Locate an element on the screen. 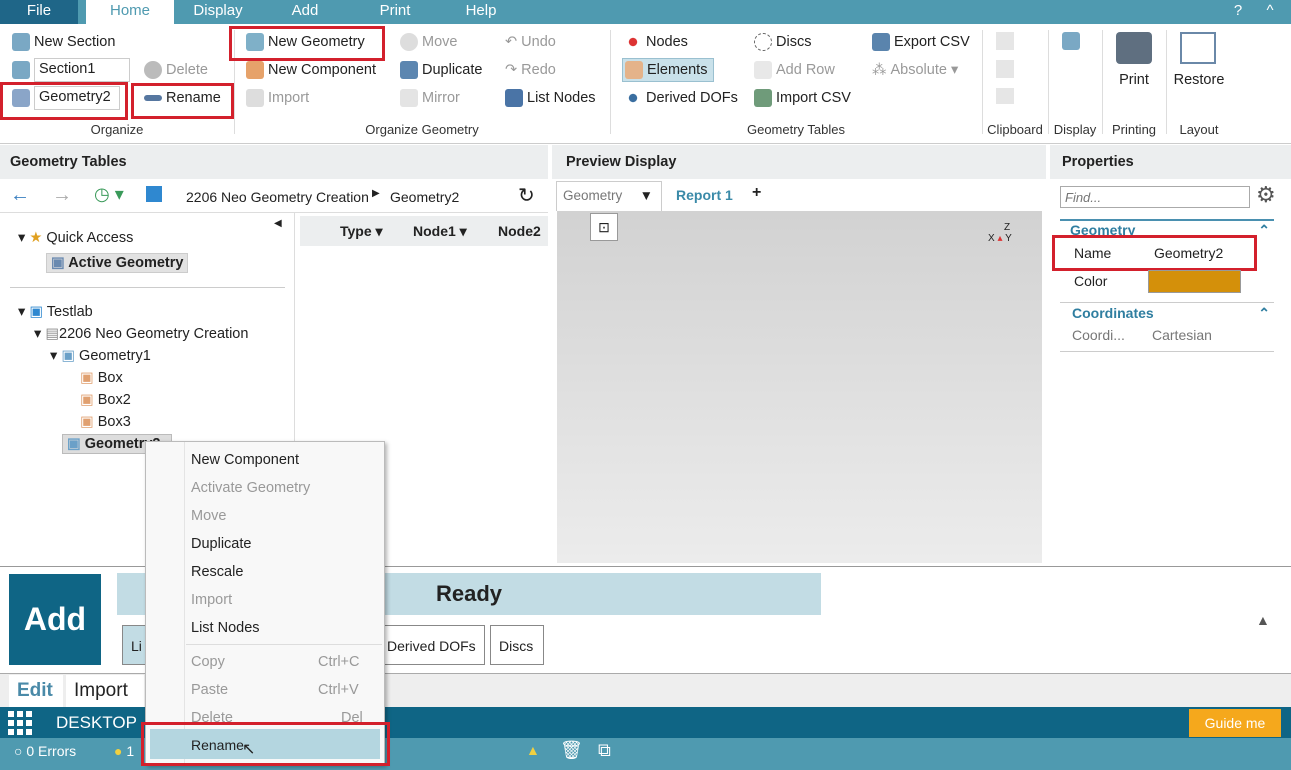 This screenshot has height=770, width=1291. column-node1: Node1 ▾ is located at coordinates (440, 231).